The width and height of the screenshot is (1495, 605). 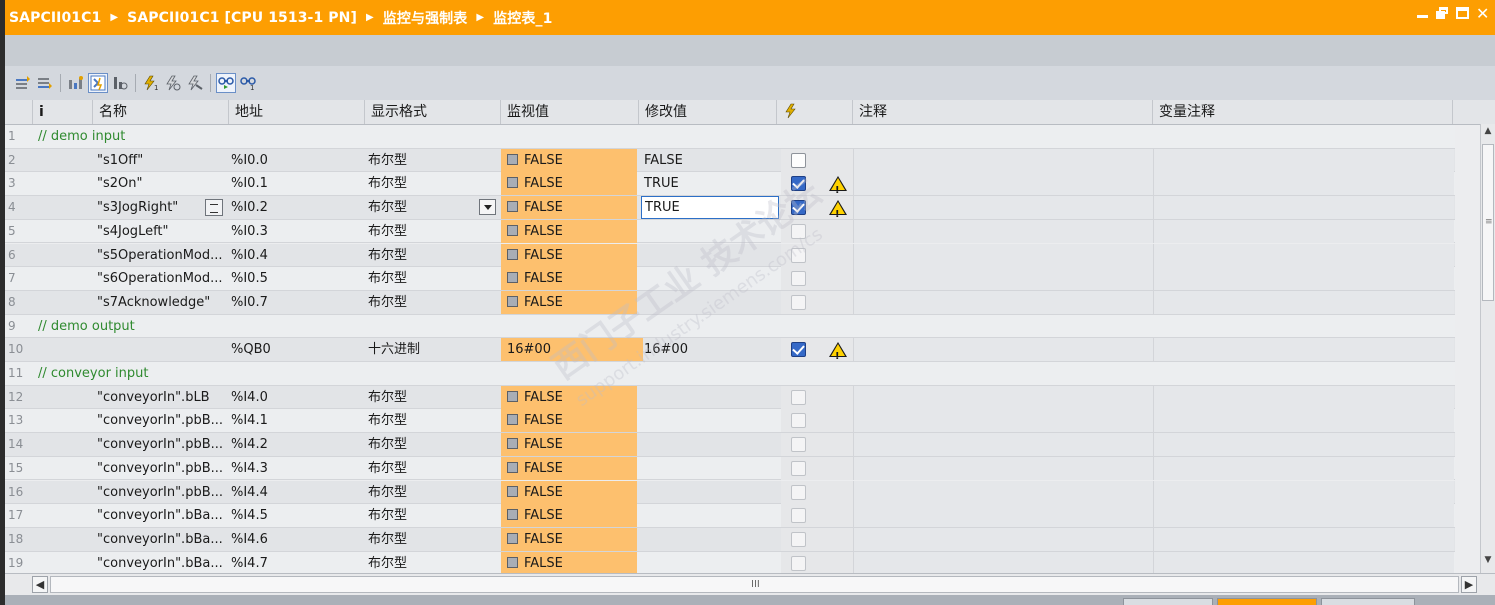 I want to click on row-number: 10, so click(x=20, y=349).